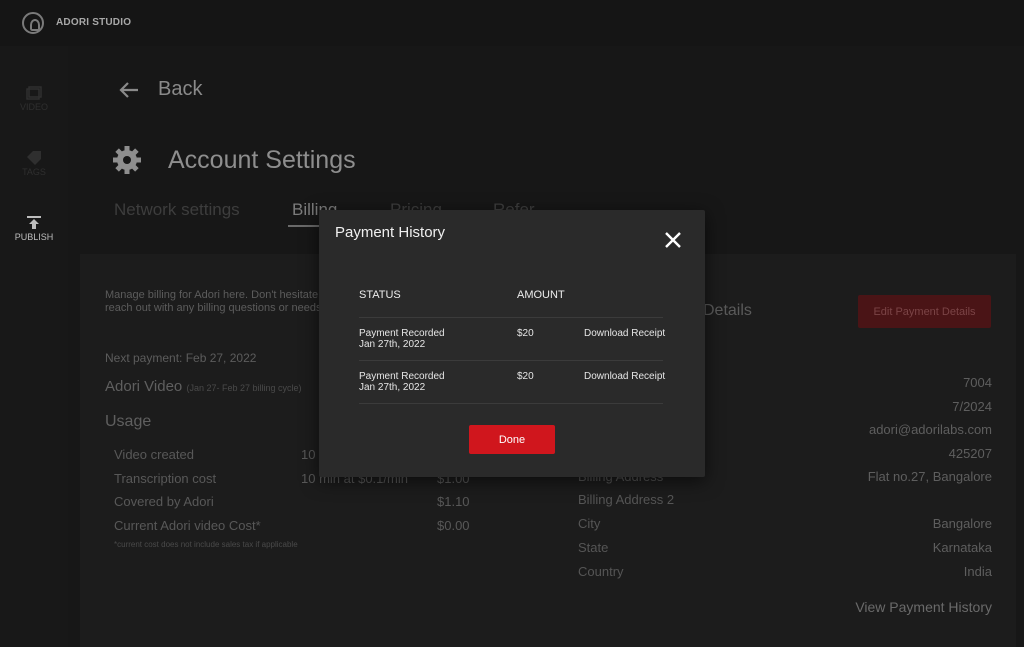 This screenshot has width=1024, height=647. I want to click on sidebar-item-publish: PUBLISH, so click(34, 229).